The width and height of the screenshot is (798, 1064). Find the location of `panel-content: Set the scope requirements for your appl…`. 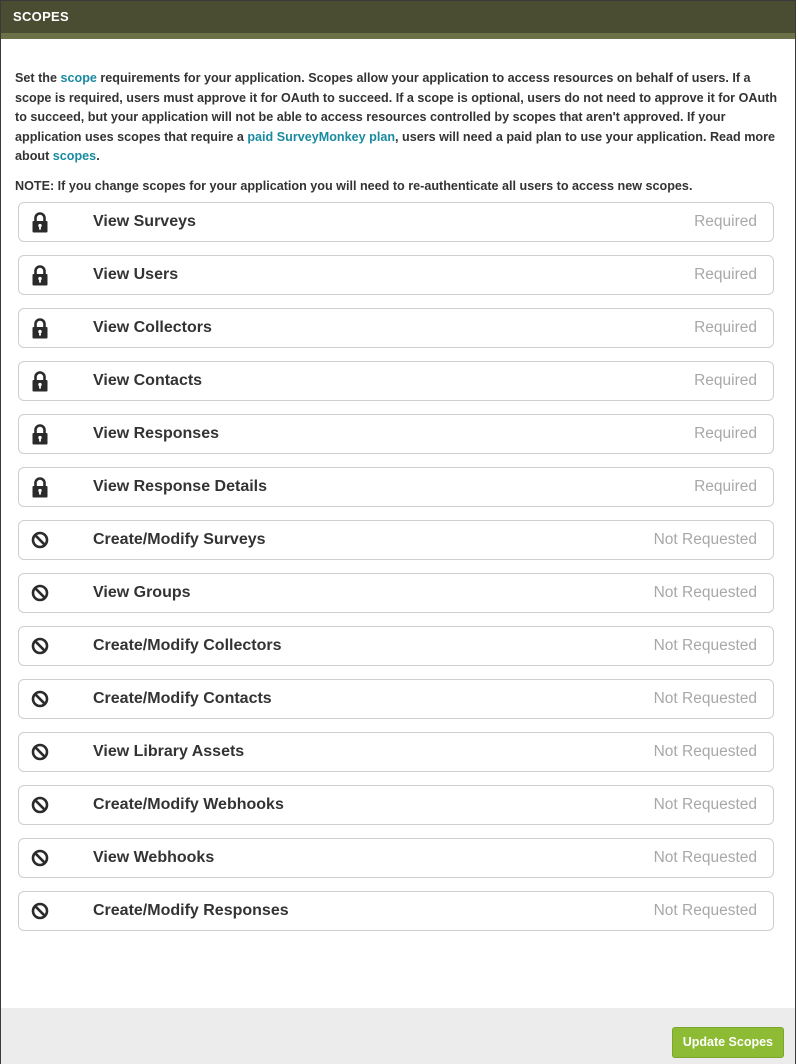

panel-content: Set the scope requirements for your appl… is located at coordinates (398, 117).